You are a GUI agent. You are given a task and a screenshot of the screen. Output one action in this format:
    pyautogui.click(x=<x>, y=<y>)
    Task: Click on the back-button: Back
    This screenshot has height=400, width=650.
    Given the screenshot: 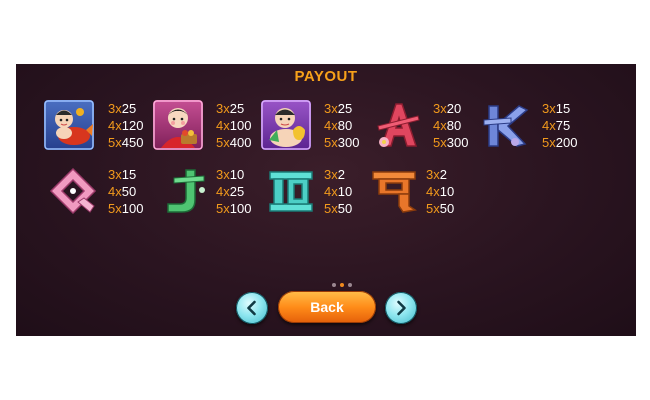 What is the action you would take?
    pyautogui.click(x=327, y=307)
    